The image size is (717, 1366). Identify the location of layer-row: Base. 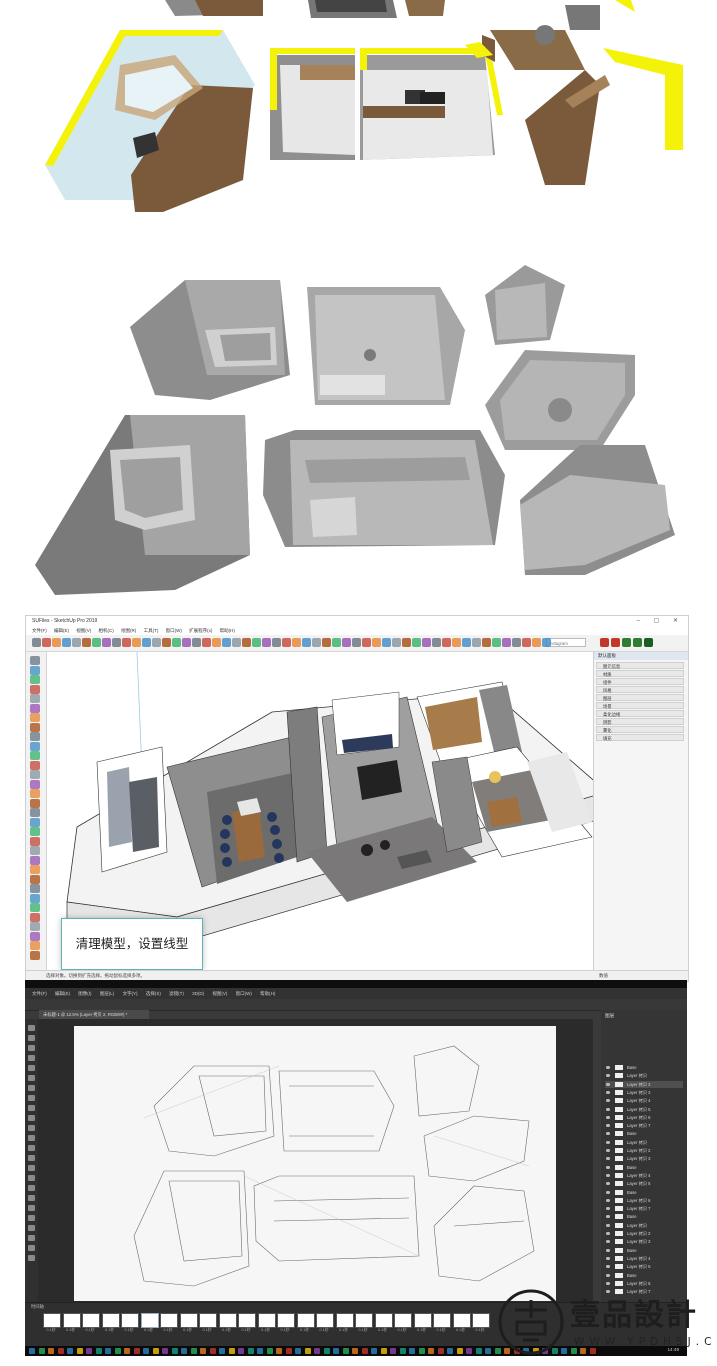
(644, 1250).